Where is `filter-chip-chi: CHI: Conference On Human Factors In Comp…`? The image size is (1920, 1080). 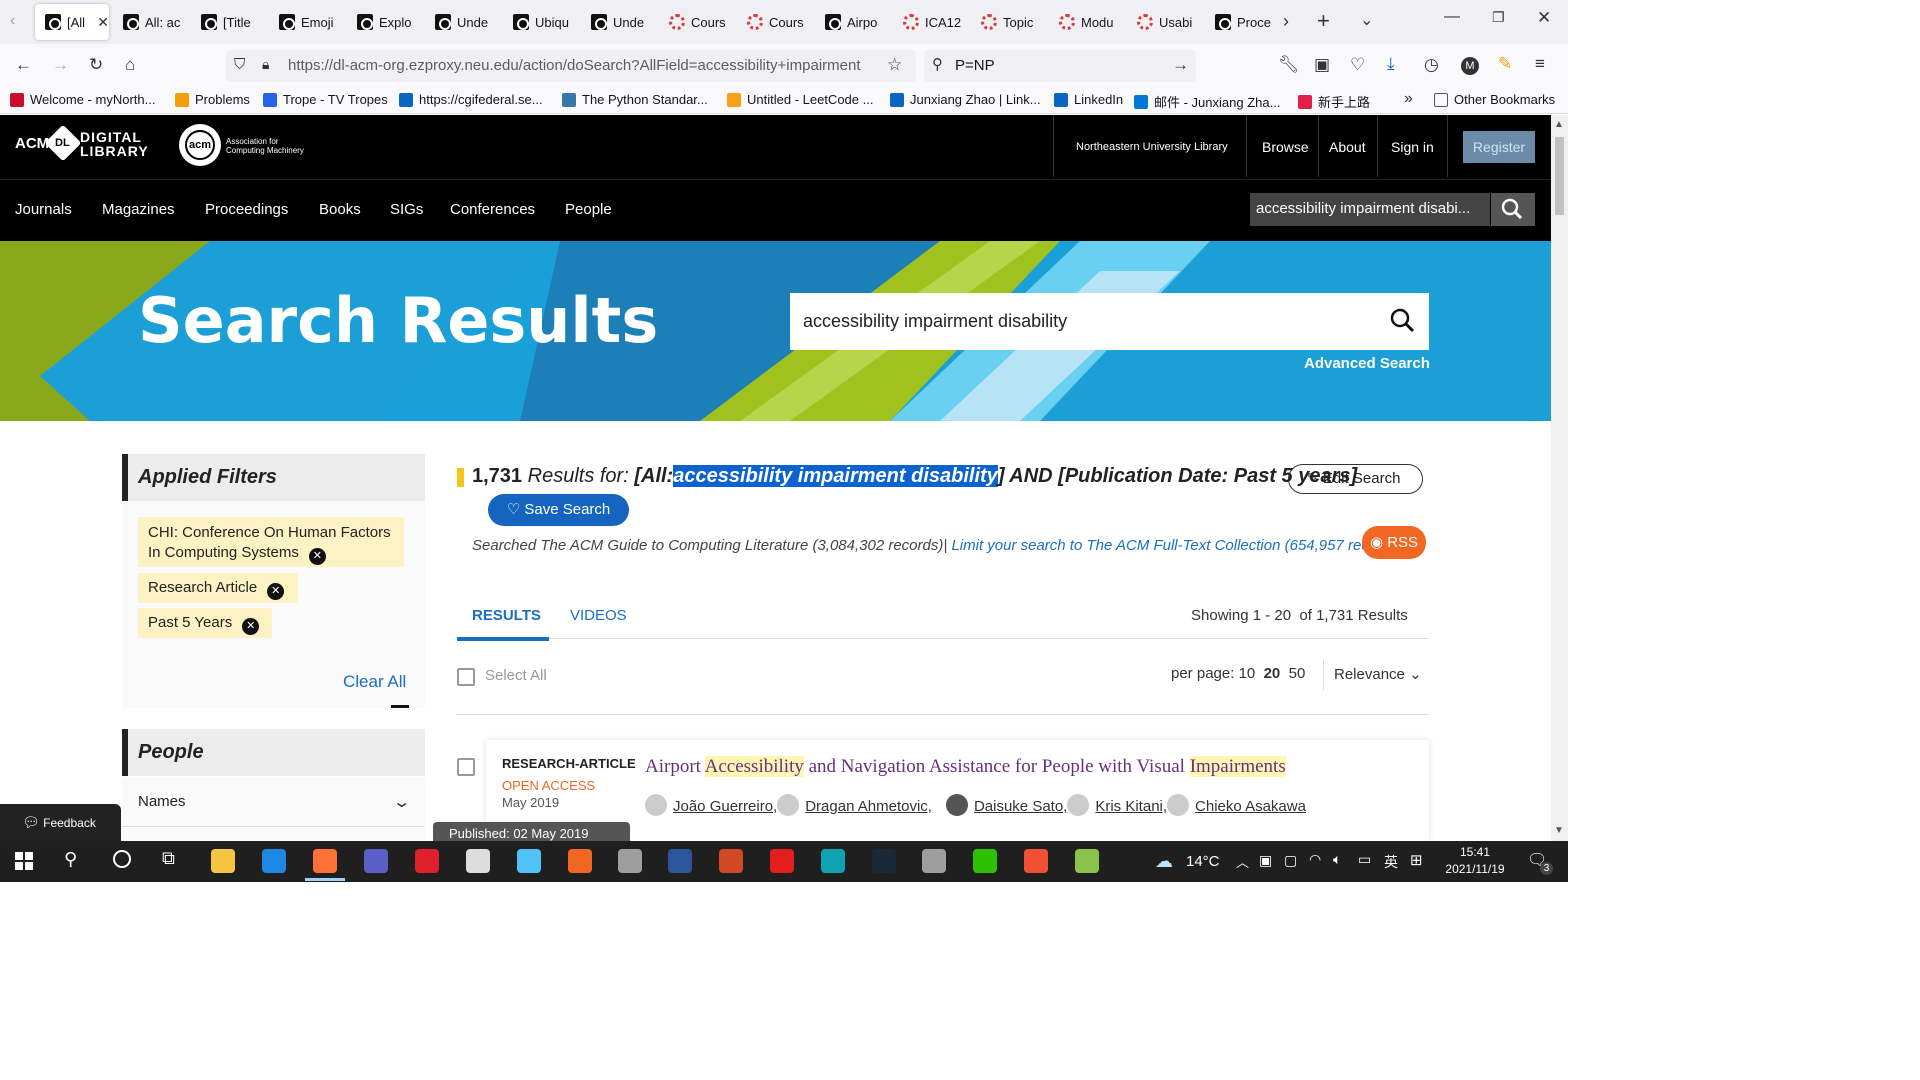
filter-chip-chi: CHI: Conference On Human Factors In Comp… is located at coordinates (271, 542).